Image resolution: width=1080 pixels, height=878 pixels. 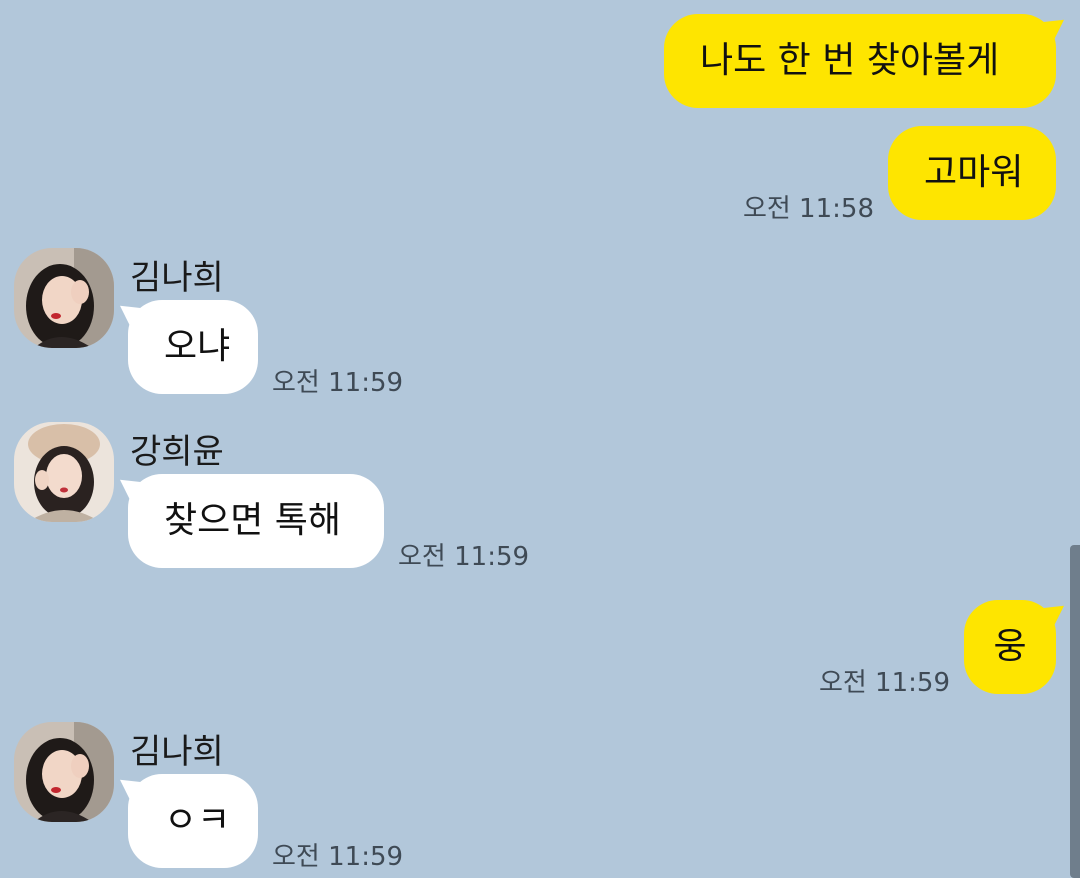 What do you see at coordinates (1075, 711) in the screenshot?
I see `scrollbar-thumb` at bounding box center [1075, 711].